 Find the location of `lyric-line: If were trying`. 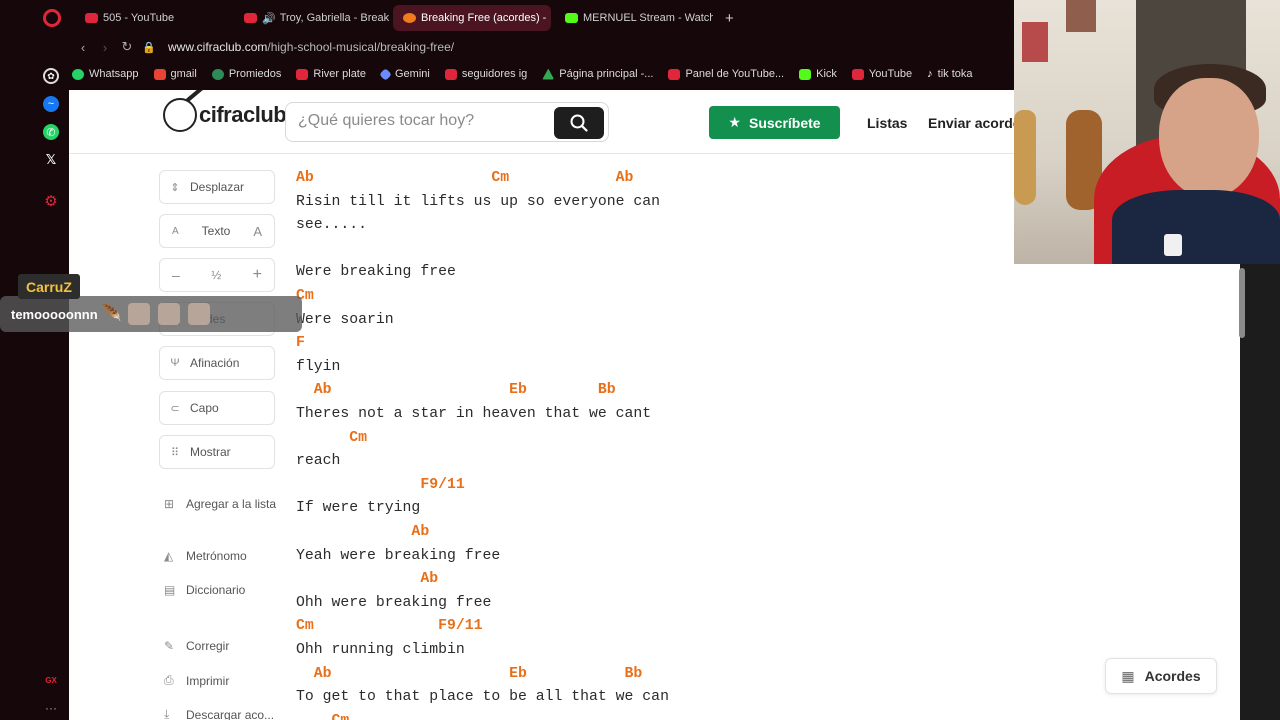

lyric-line: If were trying is located at coordinates (358, 508).